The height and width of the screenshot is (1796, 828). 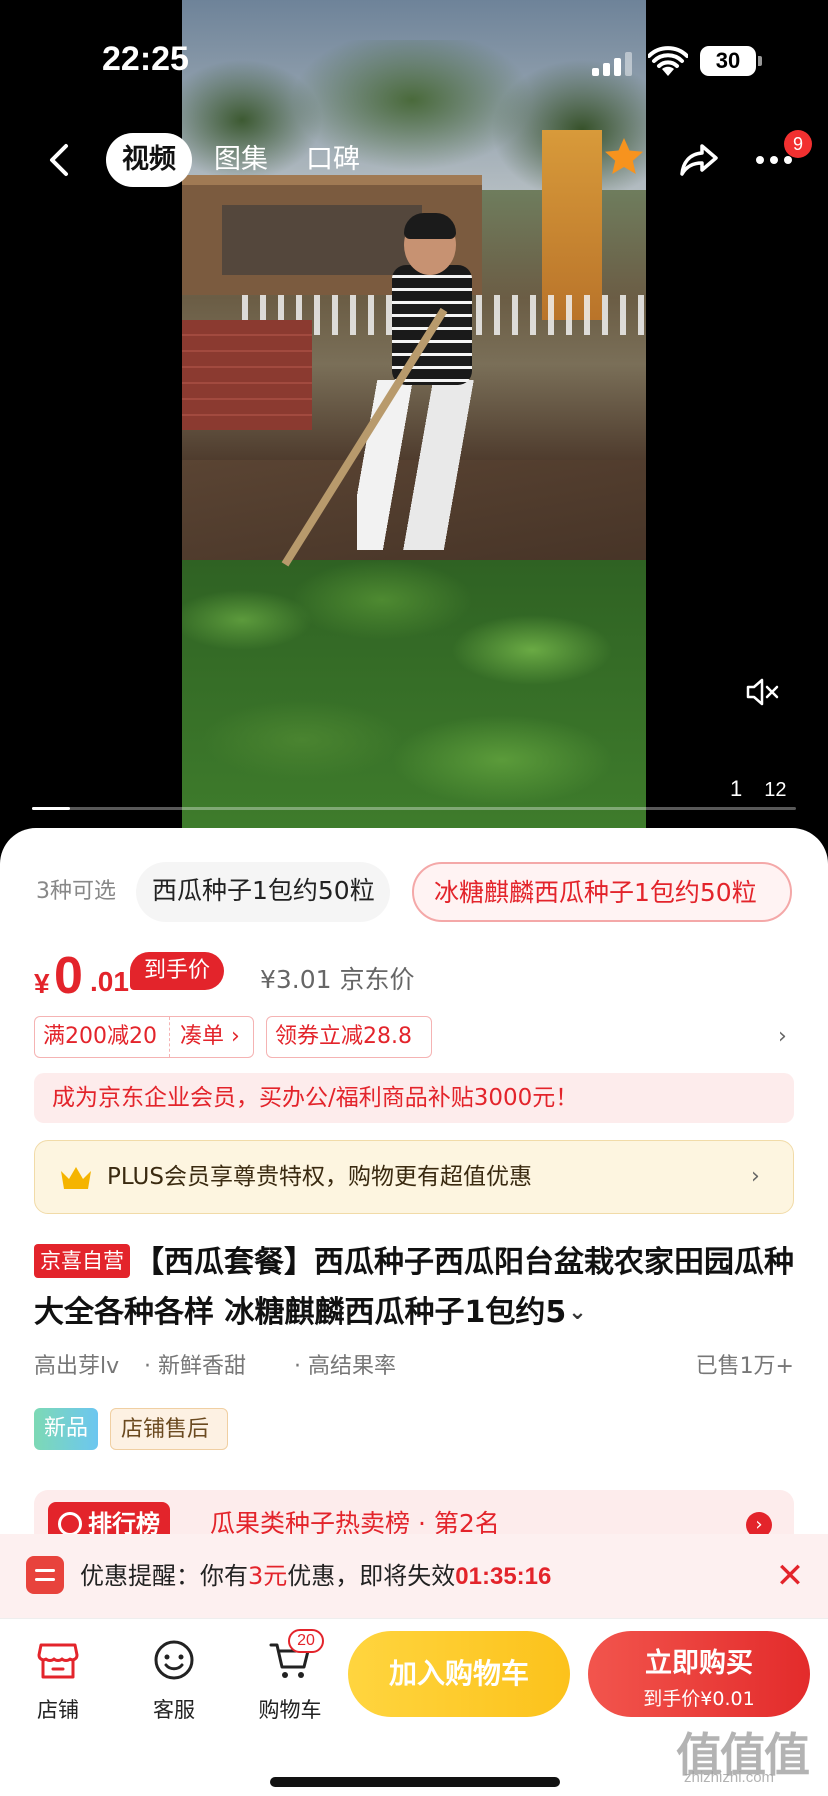 What do you see at coordinates (614, 64) in the screenshot?
I see `signal-icon` at bounding box center [614, 64].